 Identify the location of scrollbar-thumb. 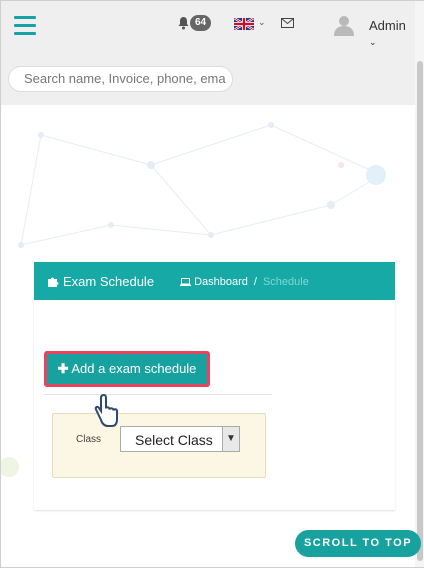
(420, 311).